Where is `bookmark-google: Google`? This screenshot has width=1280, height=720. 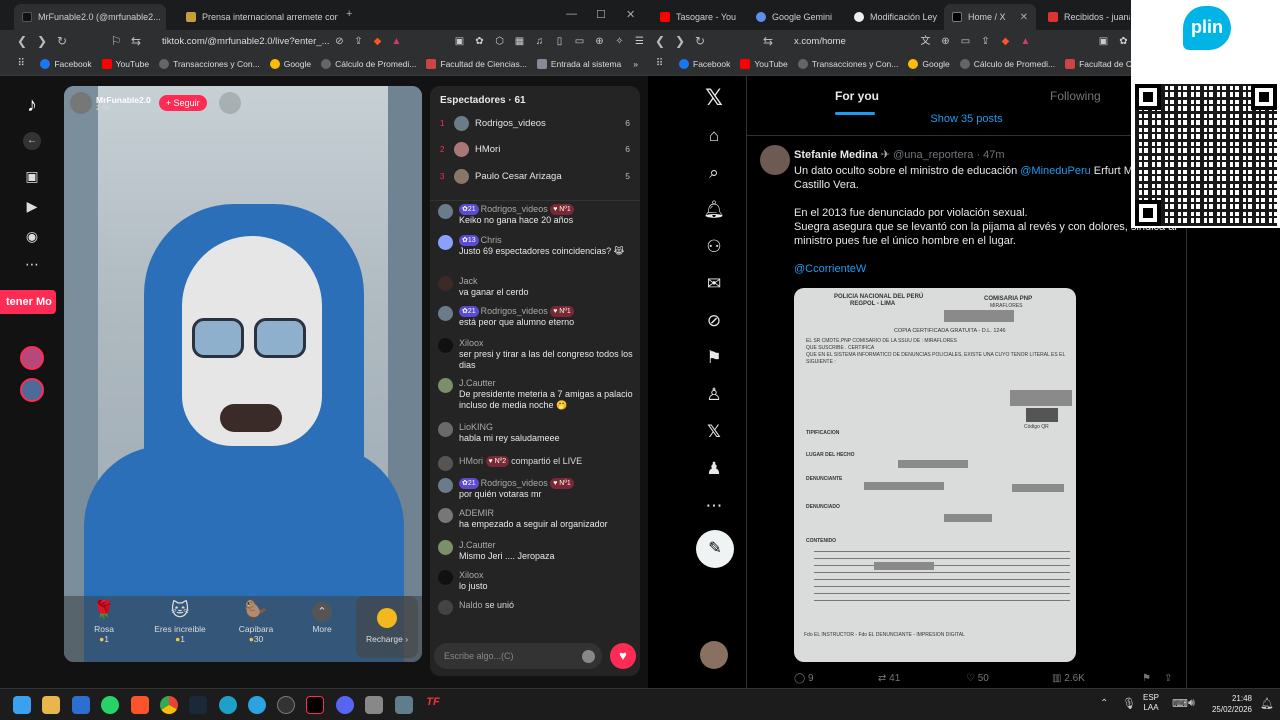 bookmark-google: Google is located at coordinates (929, 63).